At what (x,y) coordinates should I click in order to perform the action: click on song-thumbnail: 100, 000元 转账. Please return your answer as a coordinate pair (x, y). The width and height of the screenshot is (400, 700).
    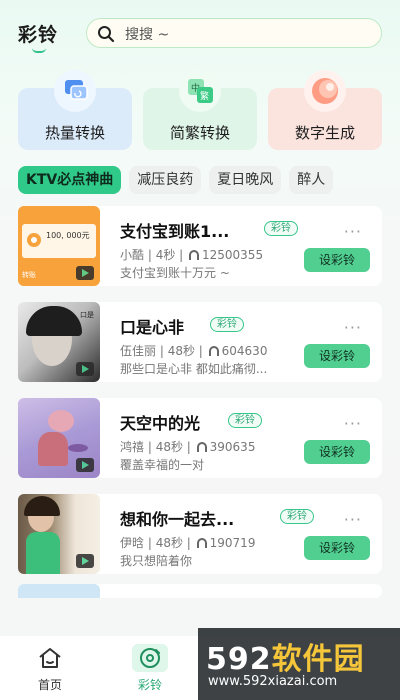
    Looking at the image, I should click on (59, 246).